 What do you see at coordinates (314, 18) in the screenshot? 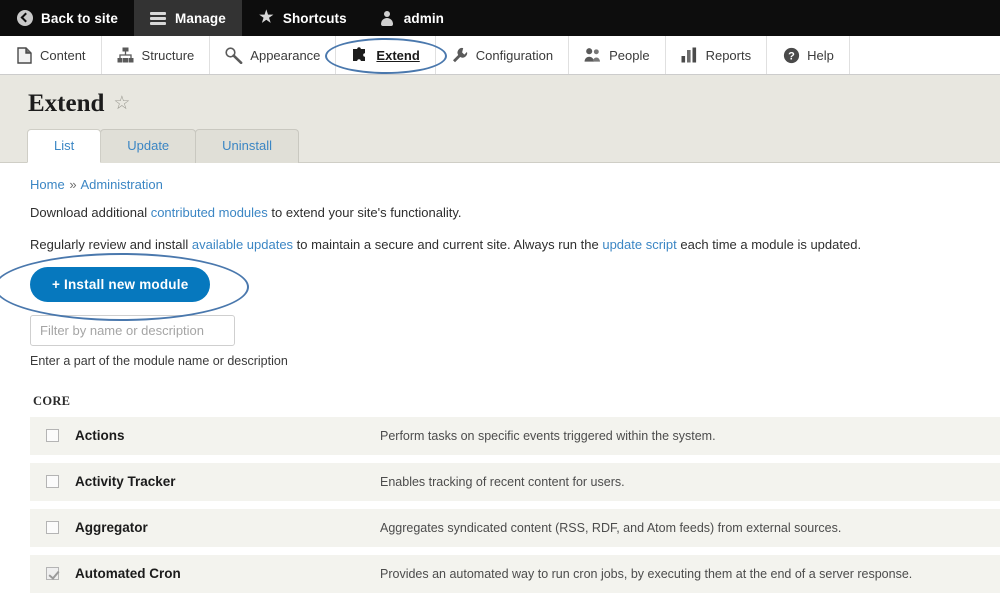
I see `toolbar-item-label: Shortcuts` at bounding box center [314, 18].